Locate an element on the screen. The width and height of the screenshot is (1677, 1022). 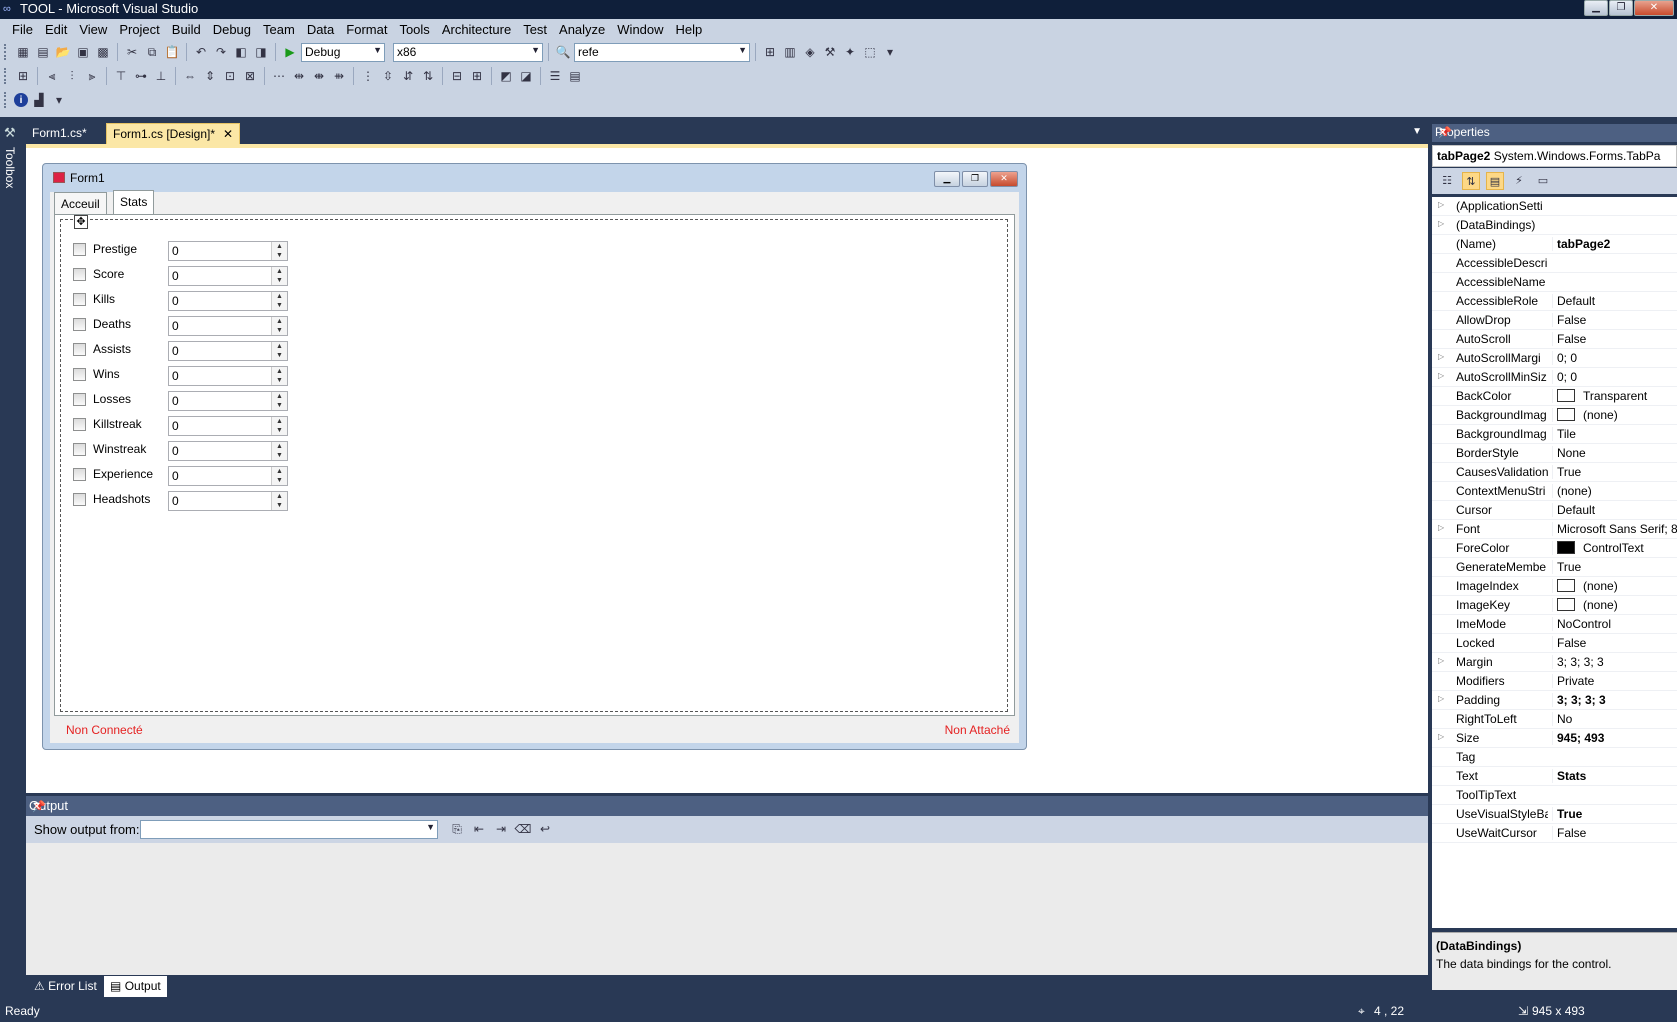
prop-row: RightToLeft No is located at coordinates (1554, 719).